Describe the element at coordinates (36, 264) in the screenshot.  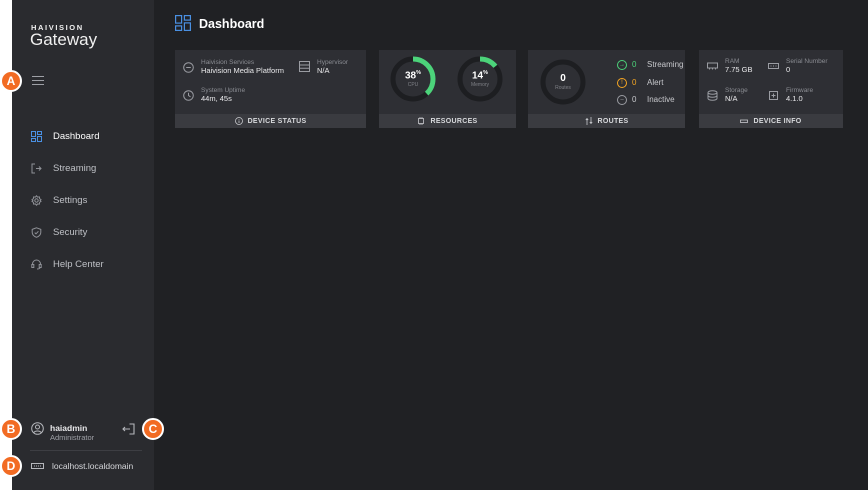
I see `help-icon` at that location.